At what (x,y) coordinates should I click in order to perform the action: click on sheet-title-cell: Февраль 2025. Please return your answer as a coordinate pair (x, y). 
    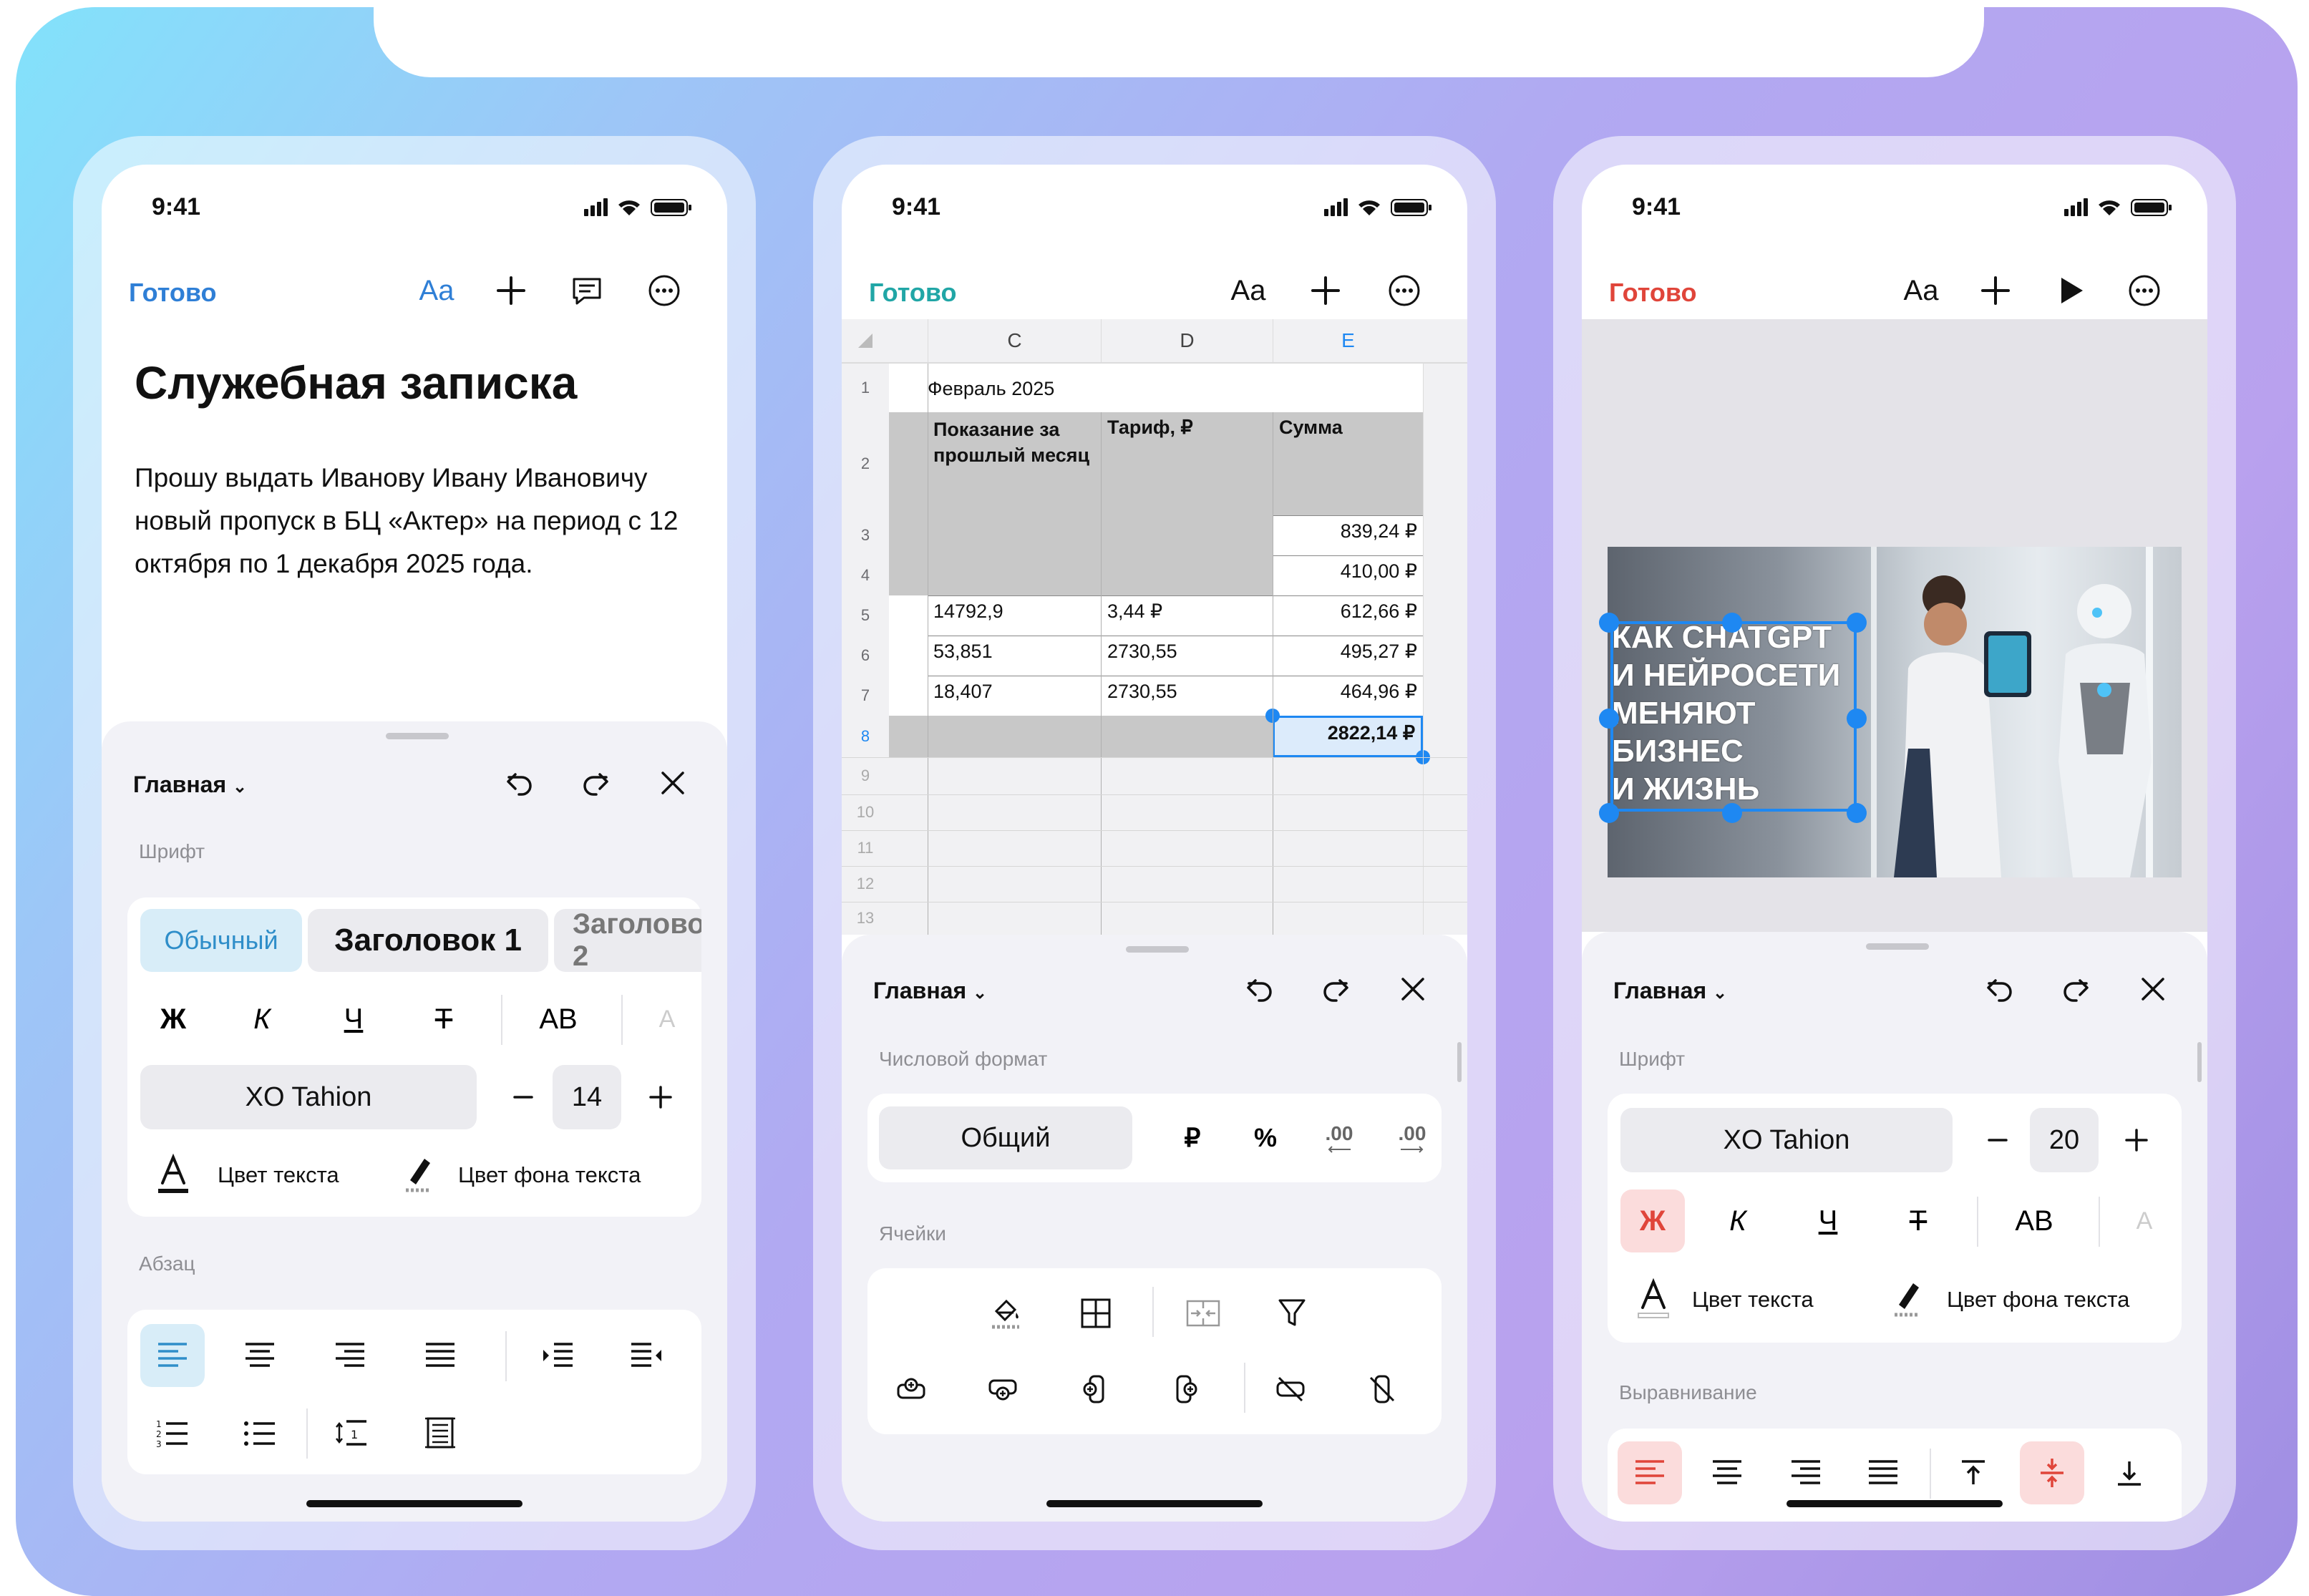
    Looking at the image, I should click on (991, 389).